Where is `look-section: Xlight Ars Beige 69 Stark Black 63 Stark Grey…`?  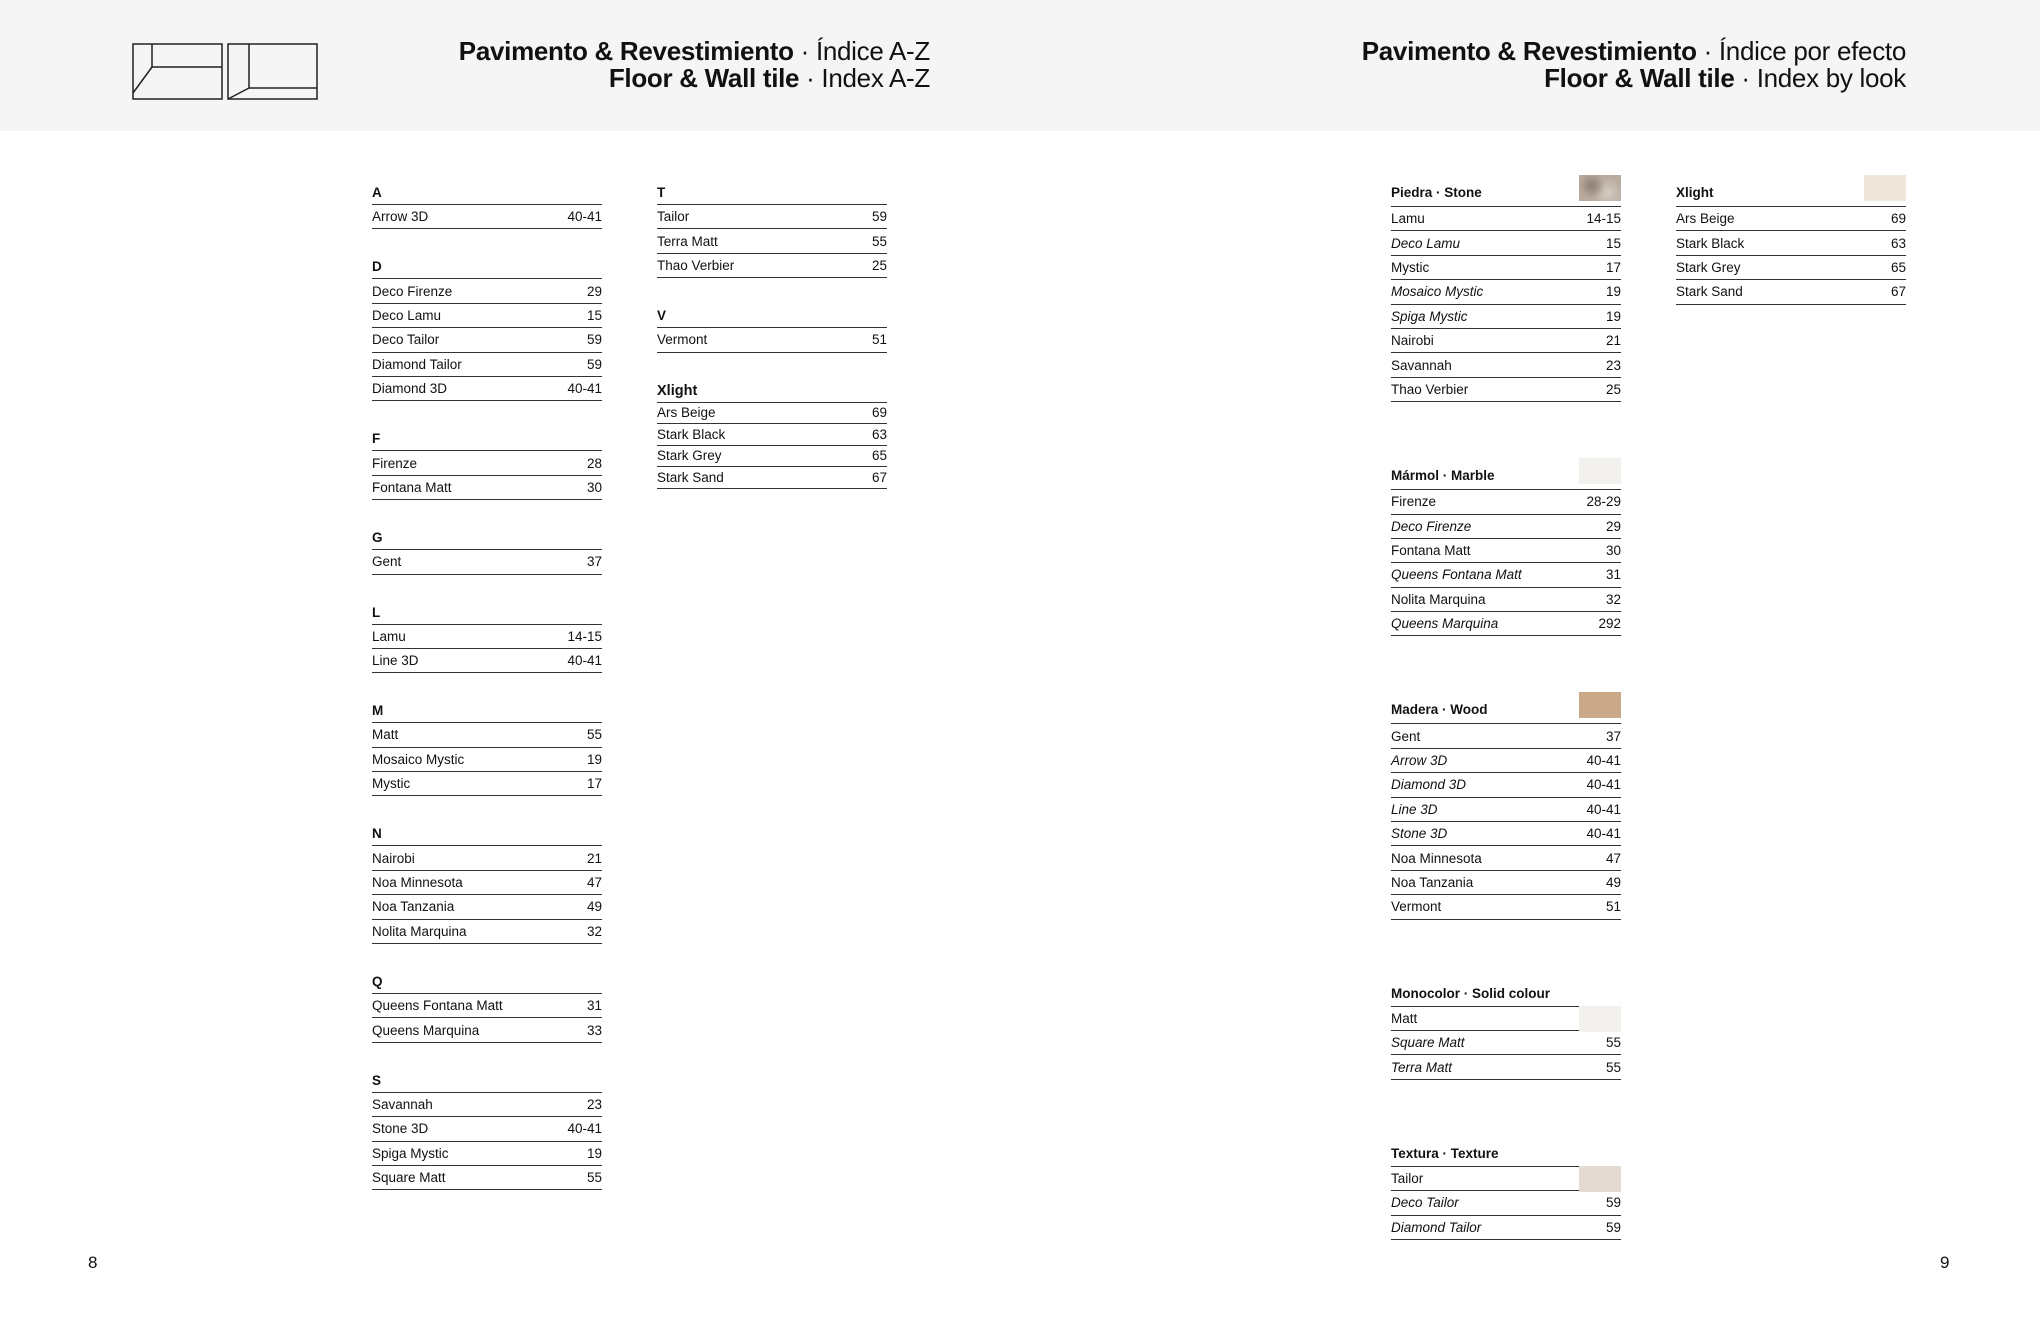
look-section: Xlight Ars Beige 69 Stark Black 63 Stark Grey… is located at coordinates (1791, 240).